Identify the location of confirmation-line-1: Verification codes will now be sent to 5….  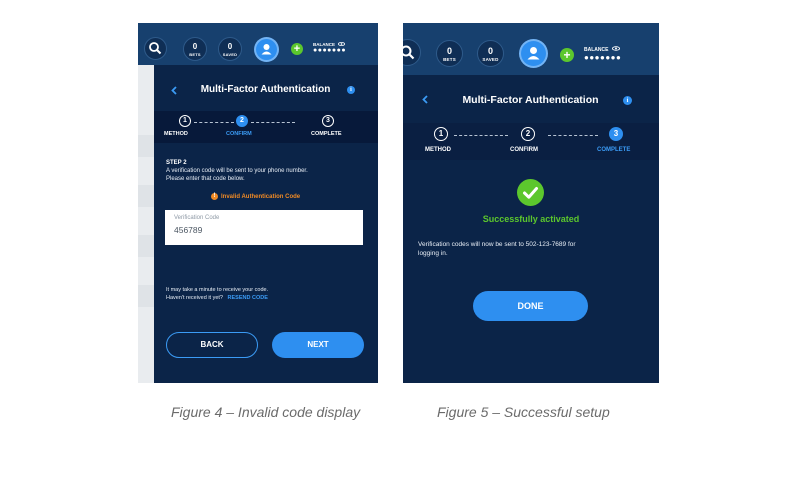
(497, 244).